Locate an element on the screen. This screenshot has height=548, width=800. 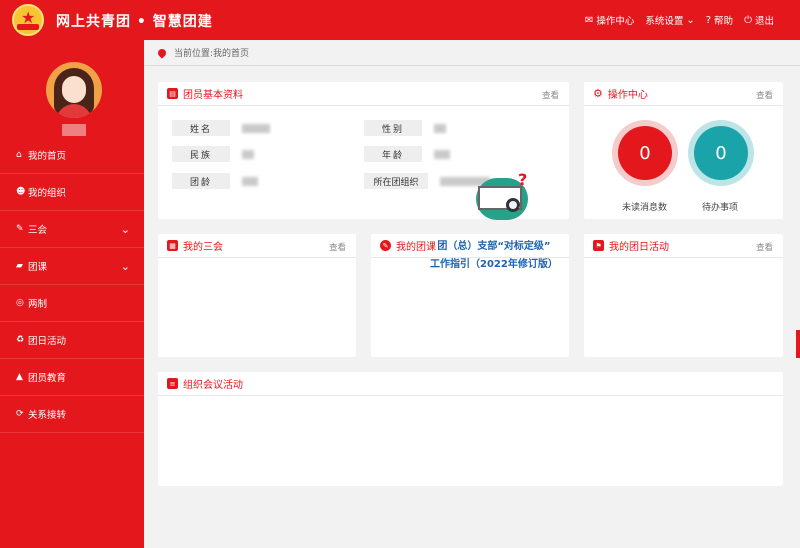
nav-operations: ✉ 操作中心 is located at coordinates (609, 20).